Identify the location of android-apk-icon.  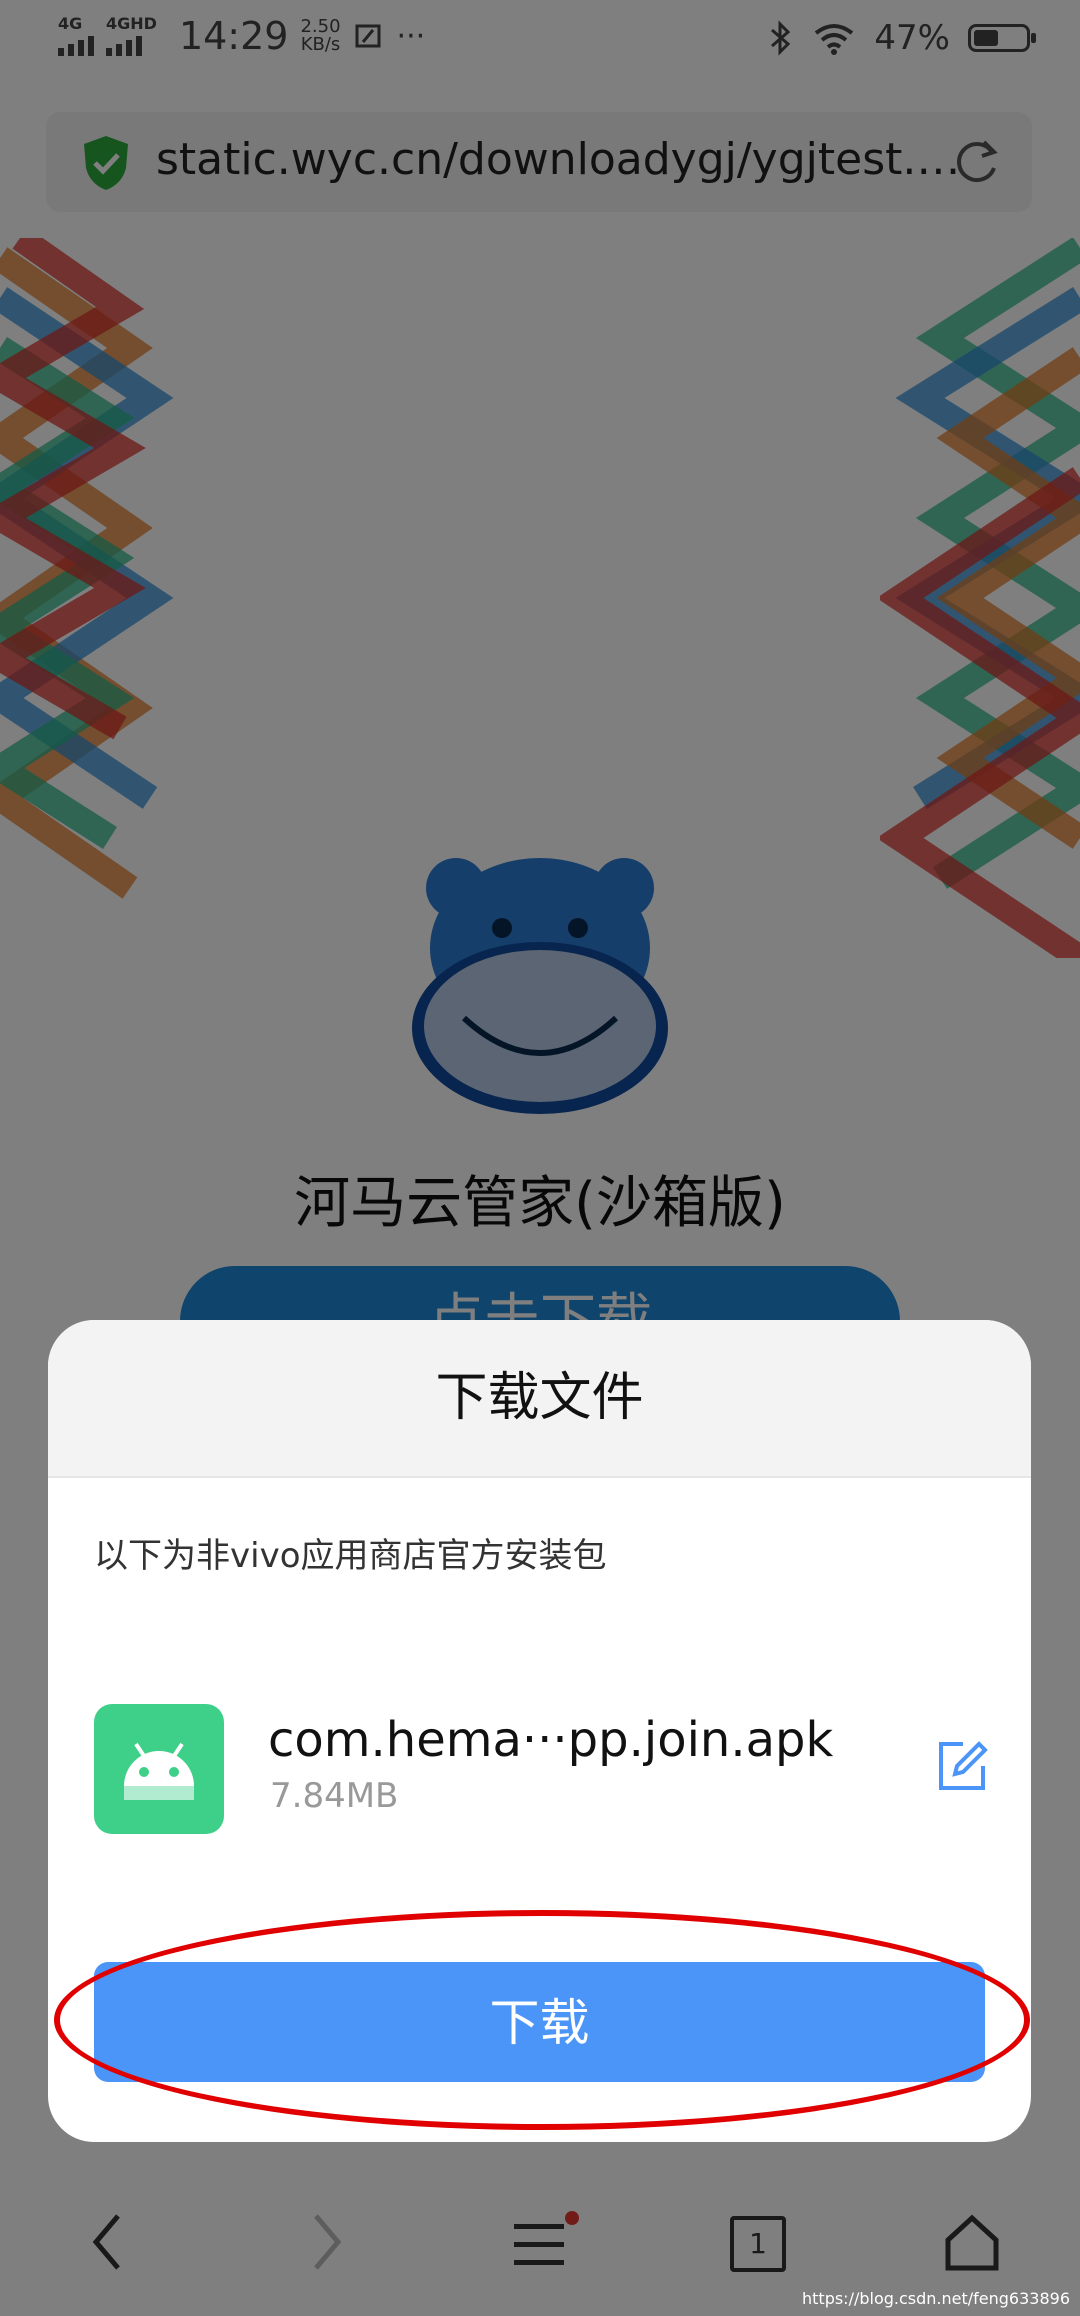
(159, 1769).